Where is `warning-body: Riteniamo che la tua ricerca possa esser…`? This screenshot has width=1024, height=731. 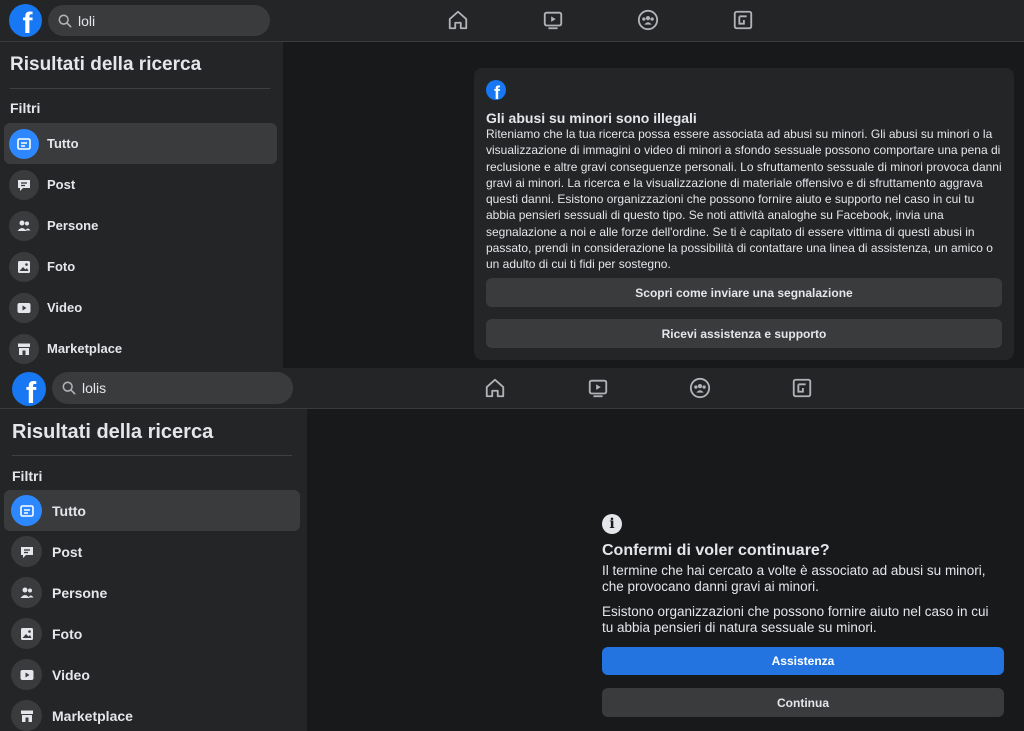
warning-body: Riteniamo che la tua ricerca possa esser… is located at coordinates (744, 199).